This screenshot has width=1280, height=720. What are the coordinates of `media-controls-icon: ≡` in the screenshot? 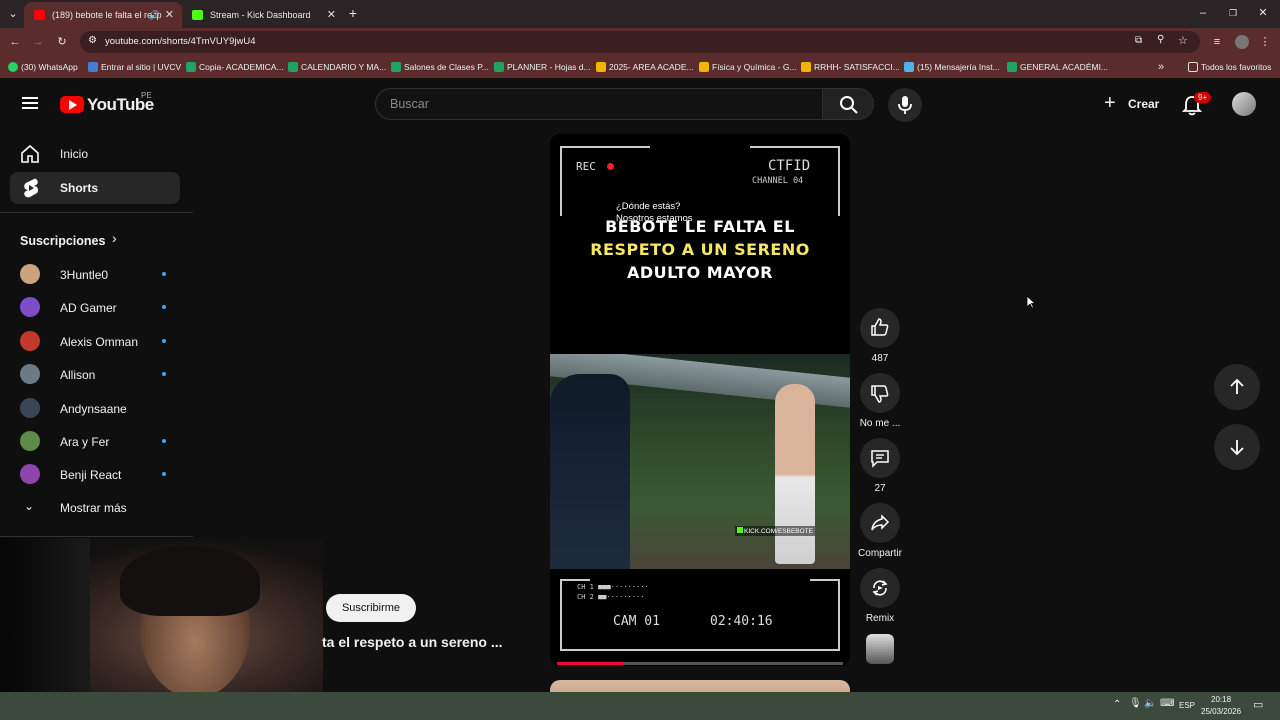 It's located at (1217, 42).